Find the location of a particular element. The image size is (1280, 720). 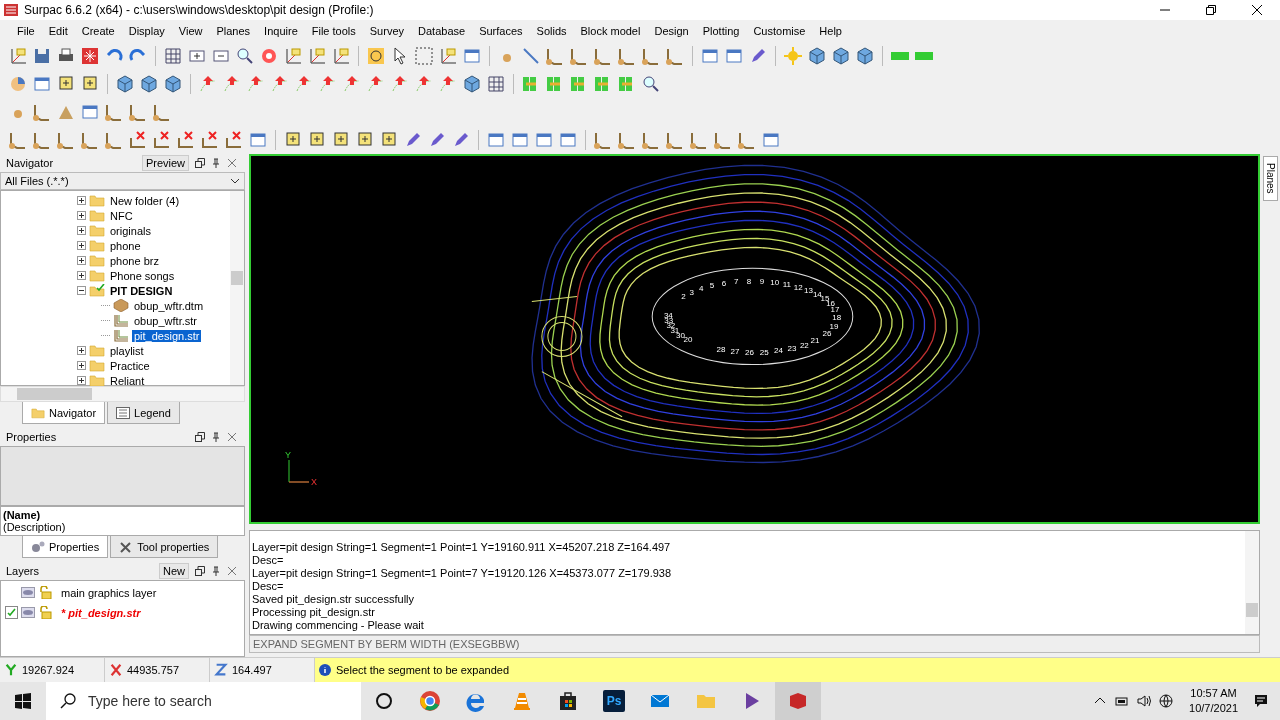

tree-item: pit_design.str is located at coordinates (167, 335).